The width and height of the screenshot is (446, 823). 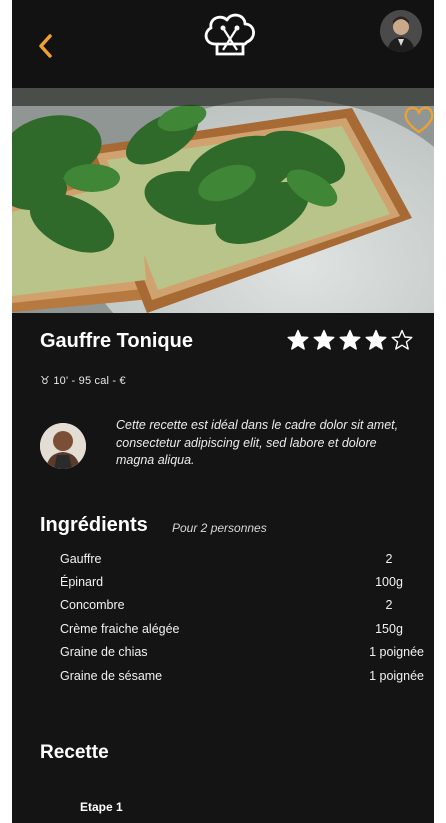 I want to click on ingredient-name: Graine de chias, so click(x=104, y=652).